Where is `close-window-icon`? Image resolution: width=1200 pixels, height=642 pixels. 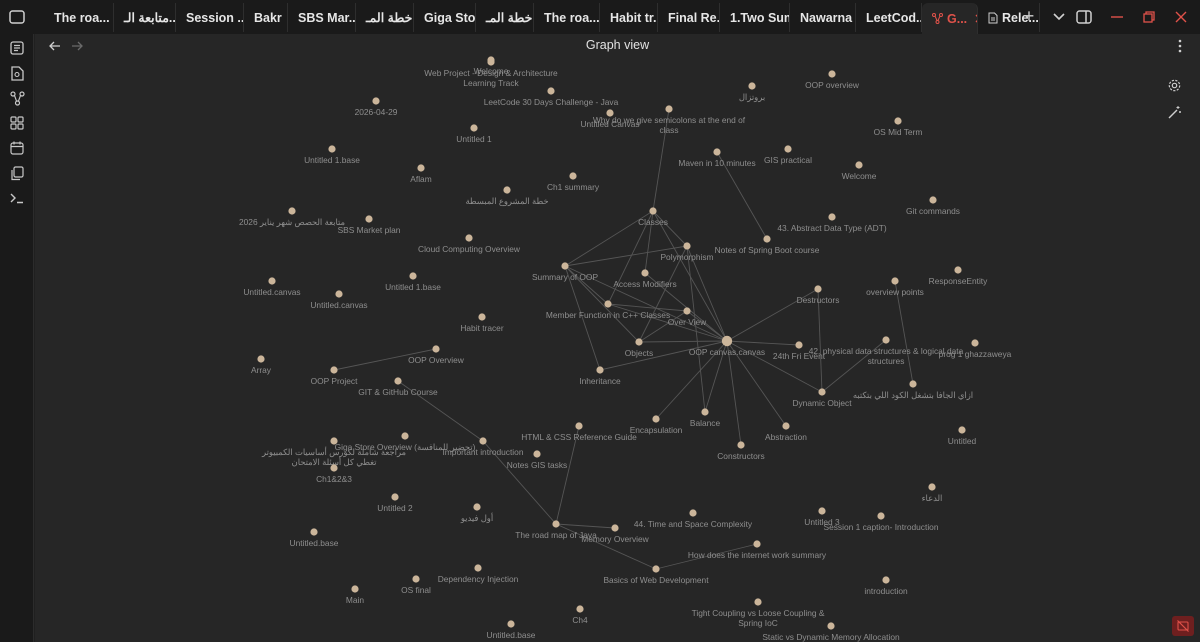
close-window-icon is located at coordinates (1181, 17).